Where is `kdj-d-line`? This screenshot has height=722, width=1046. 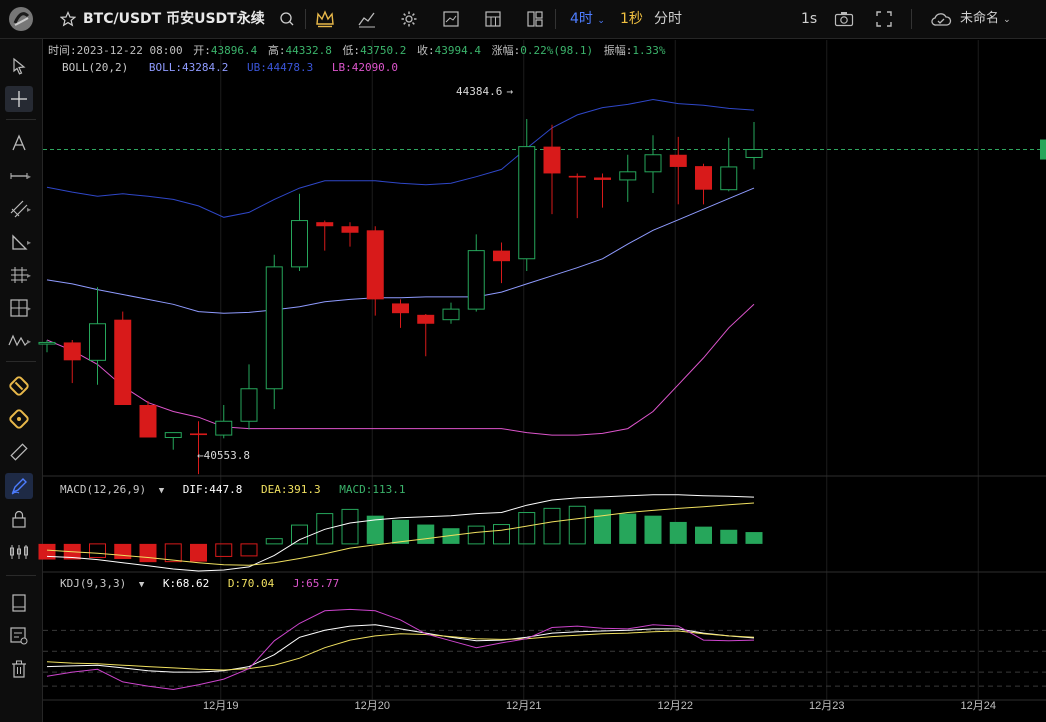 kdj-d-line is located at coordinates (400, 650).